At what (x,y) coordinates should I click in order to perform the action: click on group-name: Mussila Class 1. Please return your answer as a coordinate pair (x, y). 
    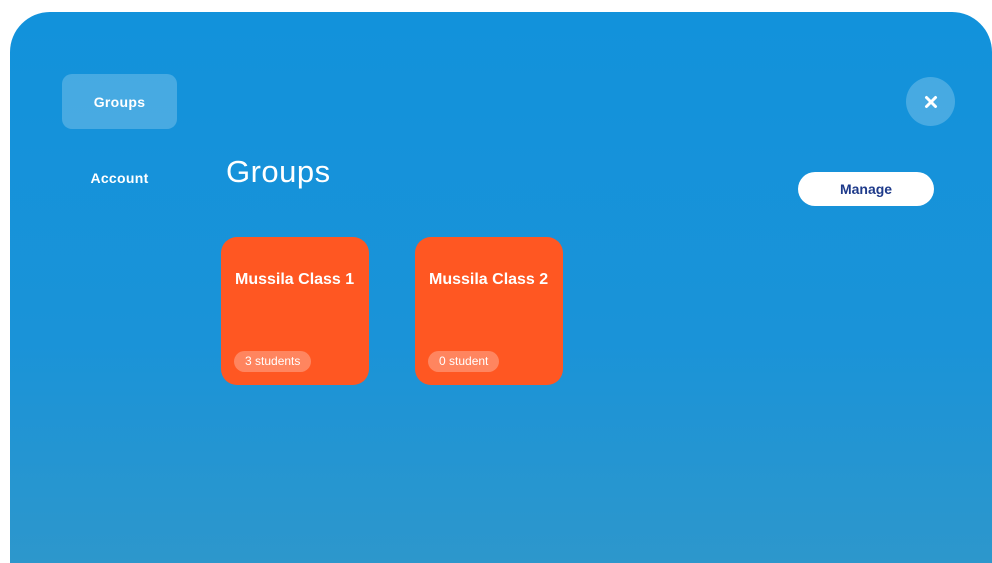
    Looking at the image, I should click on (295, 279).